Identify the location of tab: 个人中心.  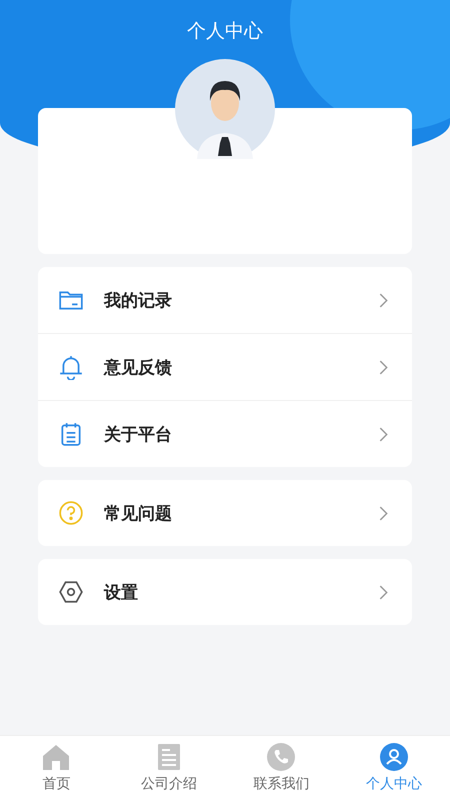
(394, 768).